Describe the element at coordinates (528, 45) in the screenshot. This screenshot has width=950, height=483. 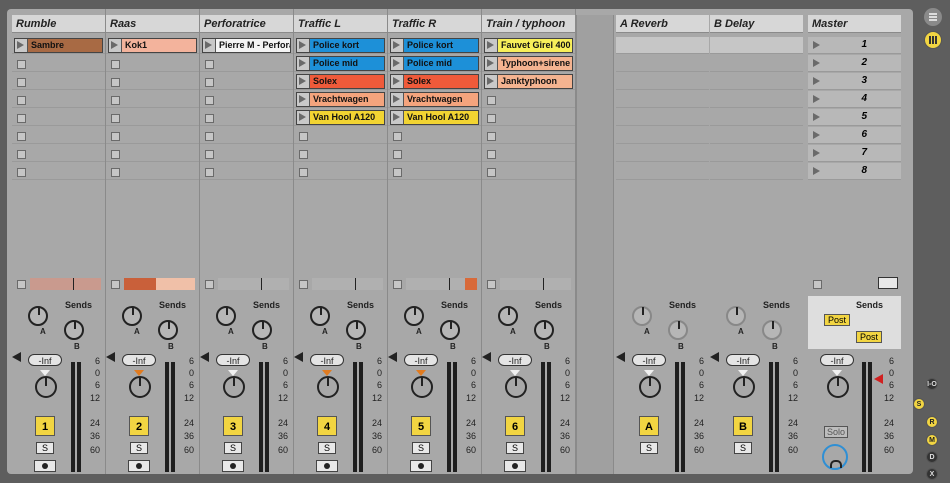
I see `clip-slot: Fauvet Girel 400` at that location.